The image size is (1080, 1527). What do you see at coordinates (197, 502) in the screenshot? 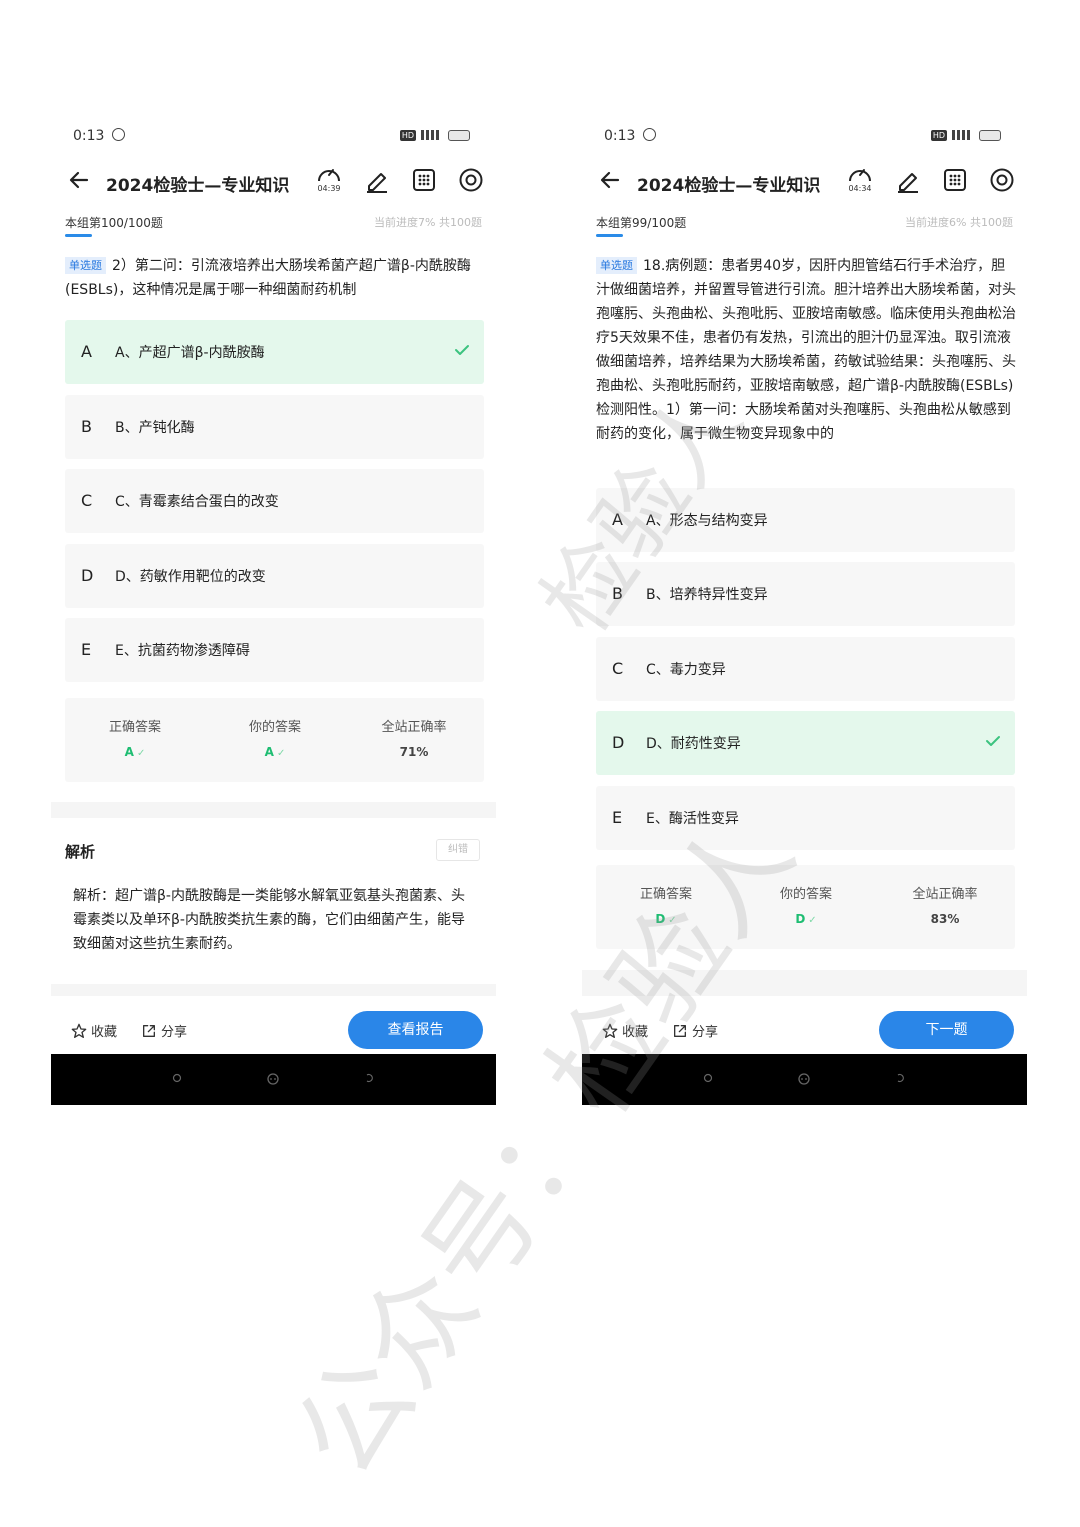
I see `option-text: C、青霉素结合蛋白的改变` at bounding box center [197, 502].